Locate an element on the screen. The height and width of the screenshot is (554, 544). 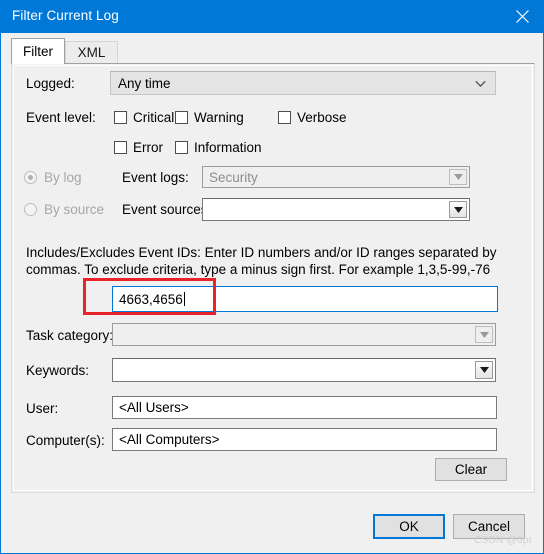
watermark: CSDN @0pr is located at coordinates (503, 540).